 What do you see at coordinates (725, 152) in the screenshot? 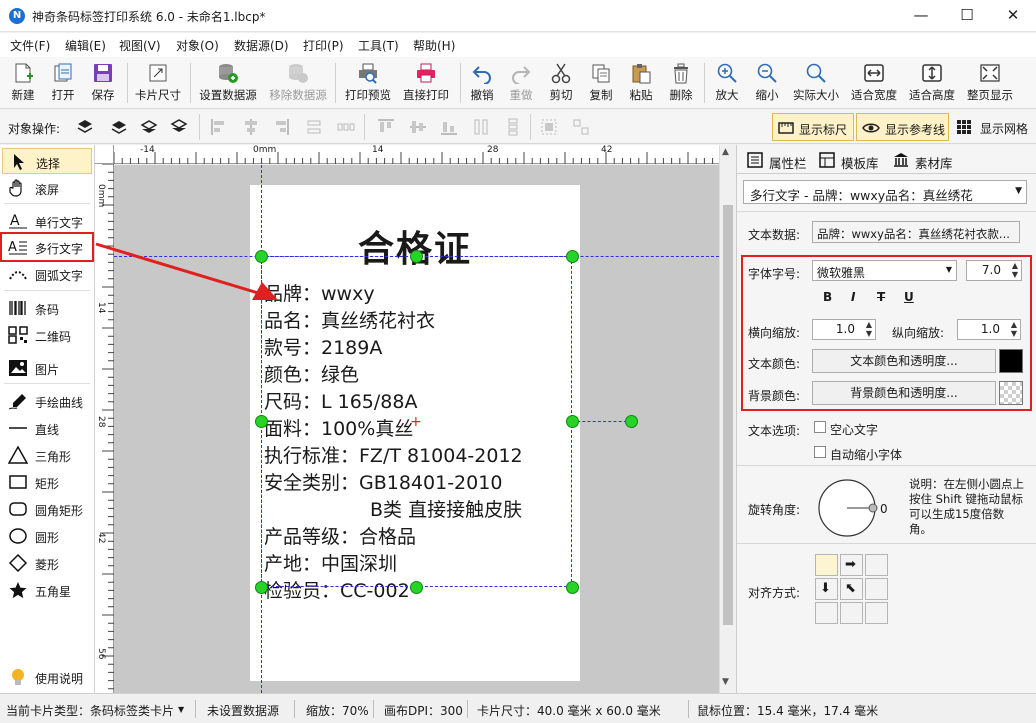
I see `scroll-up-icon: ▲` at bounding box center [725, 152].